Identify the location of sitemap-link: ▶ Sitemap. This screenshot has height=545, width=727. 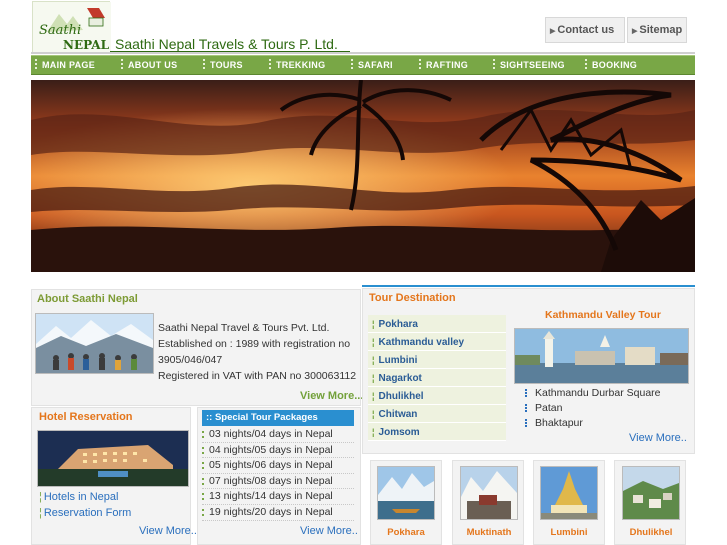
(657, 30).